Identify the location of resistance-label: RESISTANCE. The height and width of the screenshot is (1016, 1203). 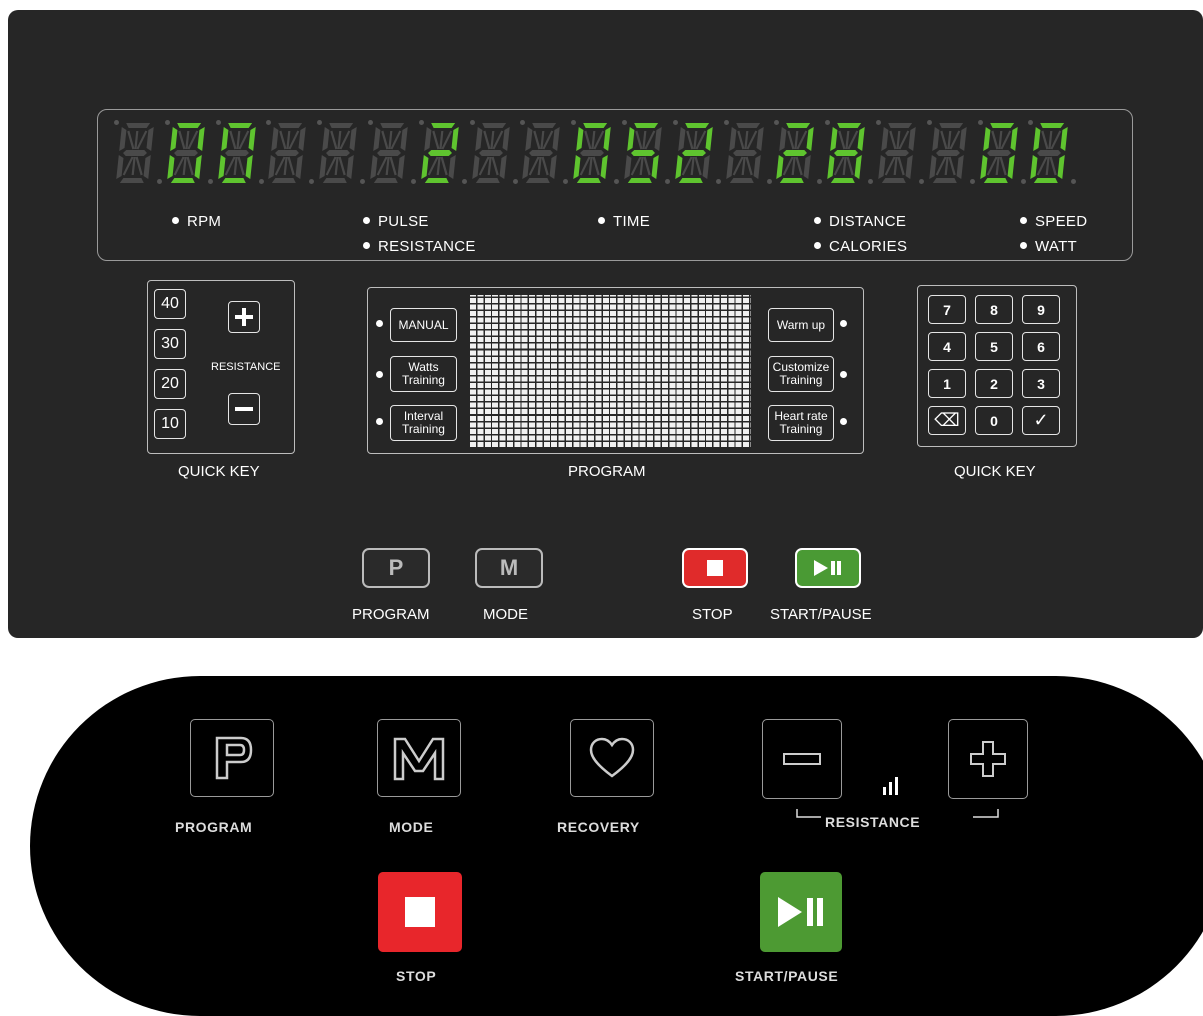
(246, 367).